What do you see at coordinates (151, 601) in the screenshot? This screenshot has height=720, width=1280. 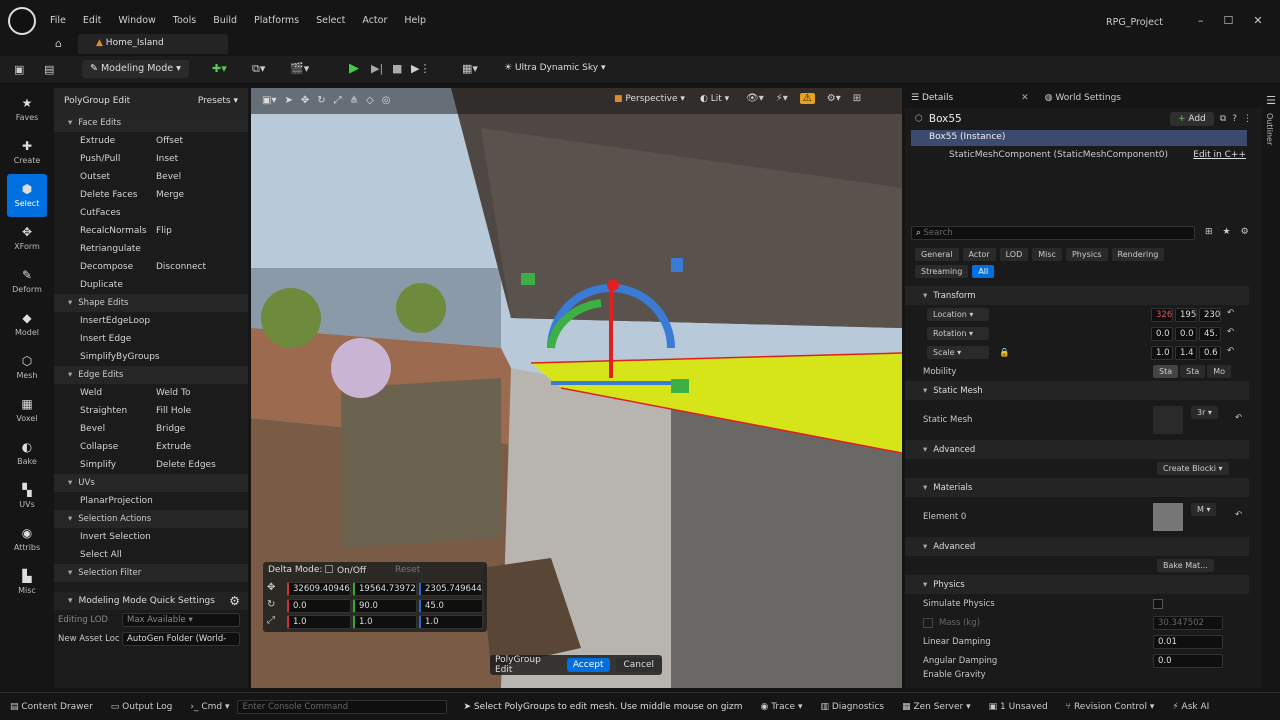 I see `quick-settings-header: Modeling Mode Quick Settings ⚙` at bounding box center [151, 601].